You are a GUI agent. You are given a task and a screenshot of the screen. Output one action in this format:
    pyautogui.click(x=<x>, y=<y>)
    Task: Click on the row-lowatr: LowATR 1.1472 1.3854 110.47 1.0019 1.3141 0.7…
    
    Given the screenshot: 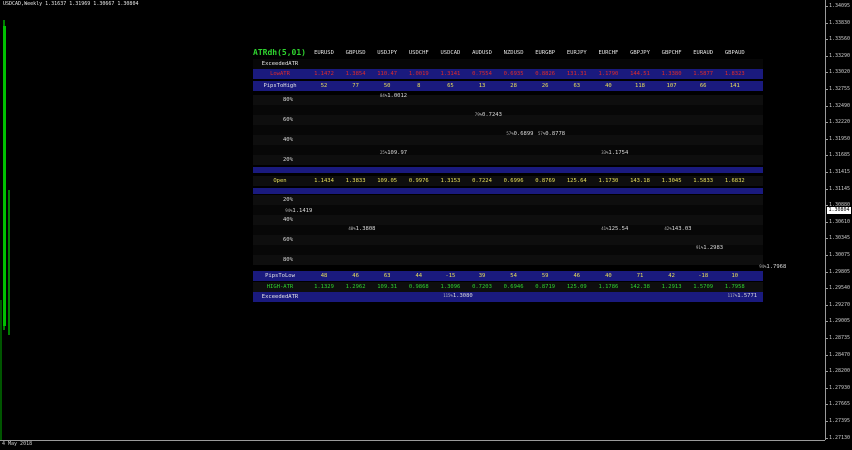 What is the action you would take?
    pyautogui.click(x=508, y=74)
    